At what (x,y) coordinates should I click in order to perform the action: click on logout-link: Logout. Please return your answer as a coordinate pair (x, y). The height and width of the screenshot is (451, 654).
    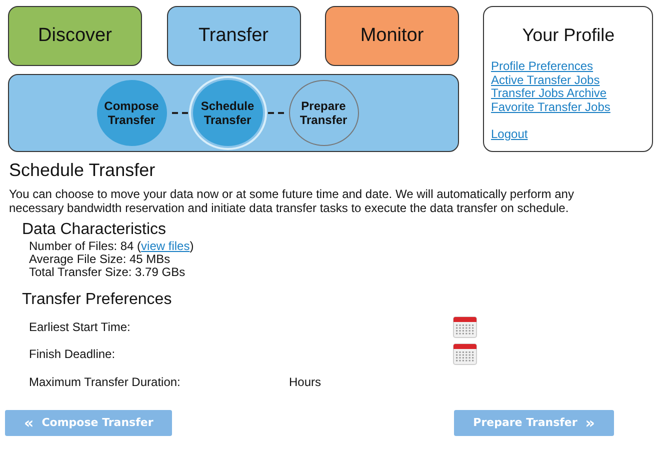
    Looking at the image, I should click on (509, 135).